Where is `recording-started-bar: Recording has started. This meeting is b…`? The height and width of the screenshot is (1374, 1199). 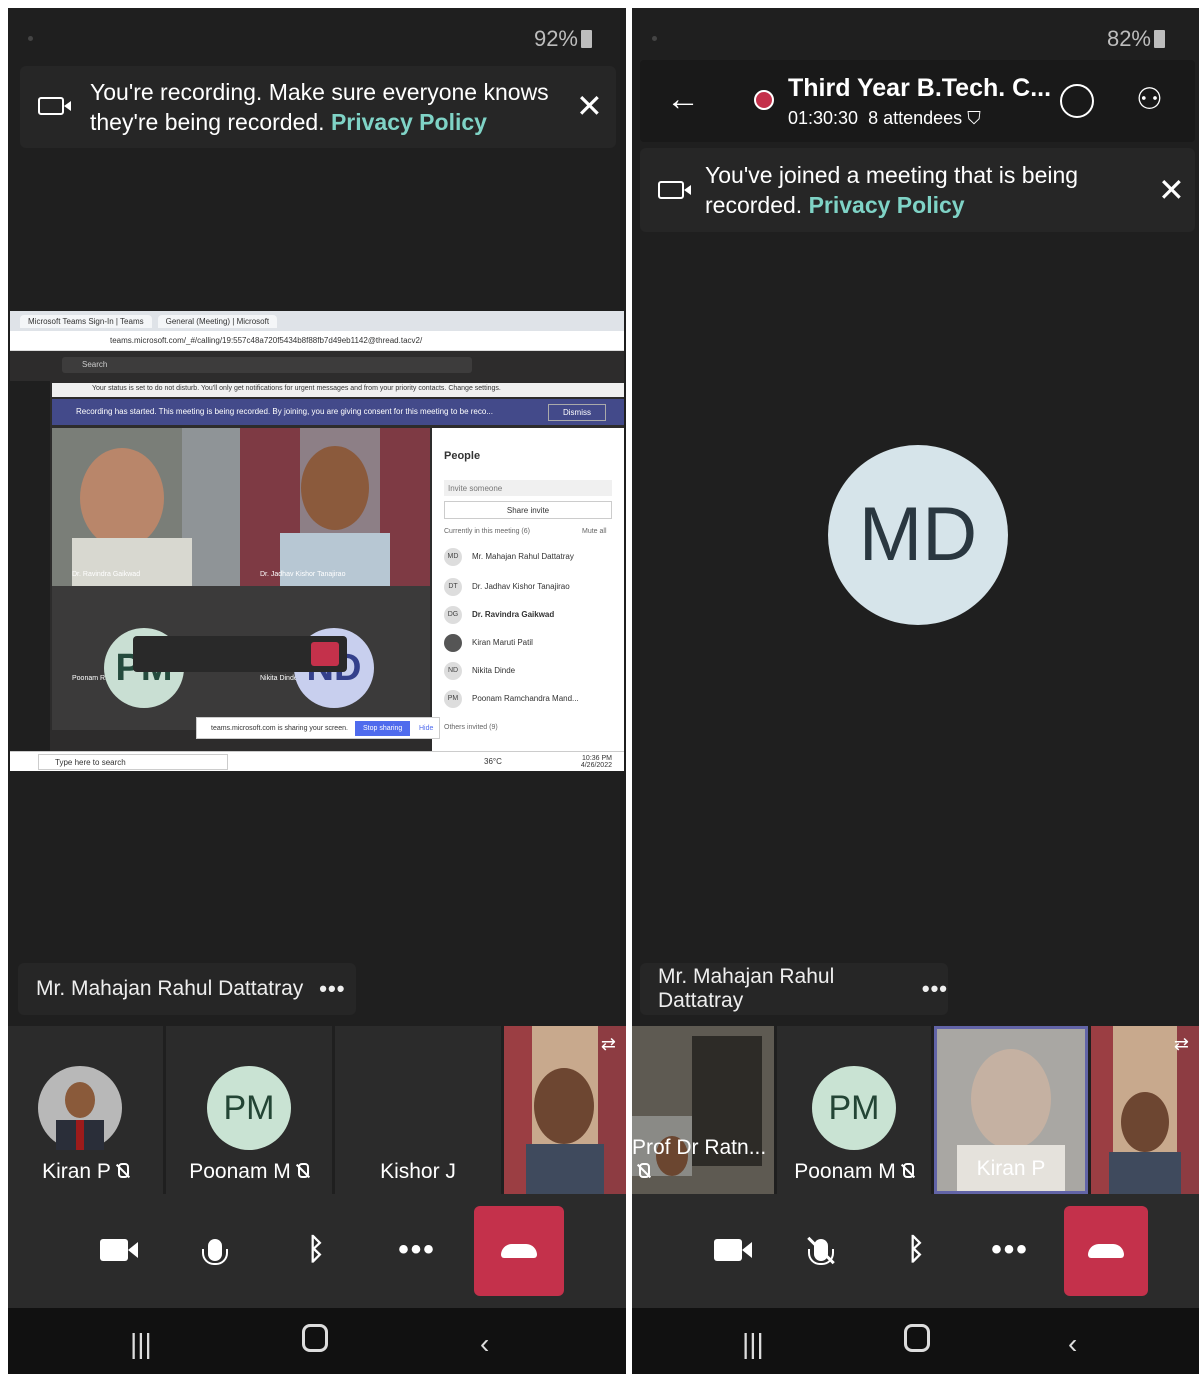 recording-started-bar: Recording has started. This meeting is b… is located at coordinates (338, 412).